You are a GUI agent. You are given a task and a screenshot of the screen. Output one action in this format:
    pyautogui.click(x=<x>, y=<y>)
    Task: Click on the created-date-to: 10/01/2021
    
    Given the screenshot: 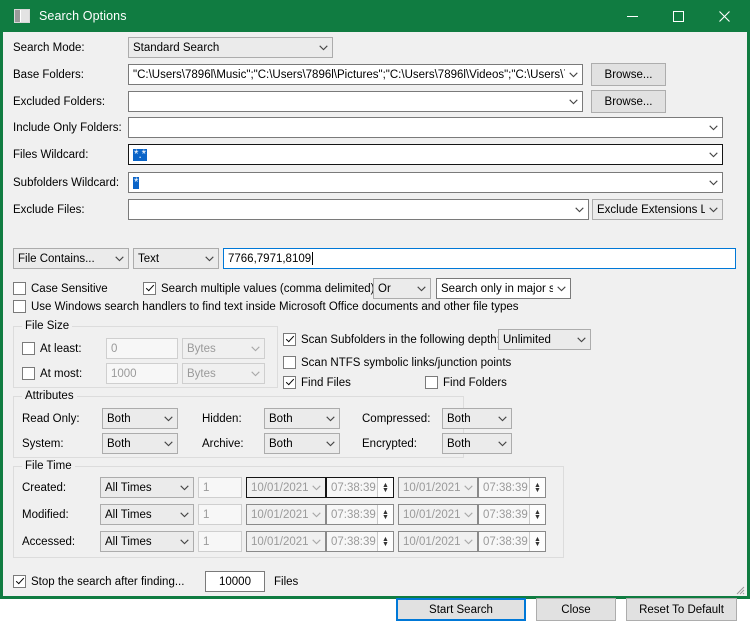 What is the action you would take?
    pyautogui.click(x=438, y=487)
    